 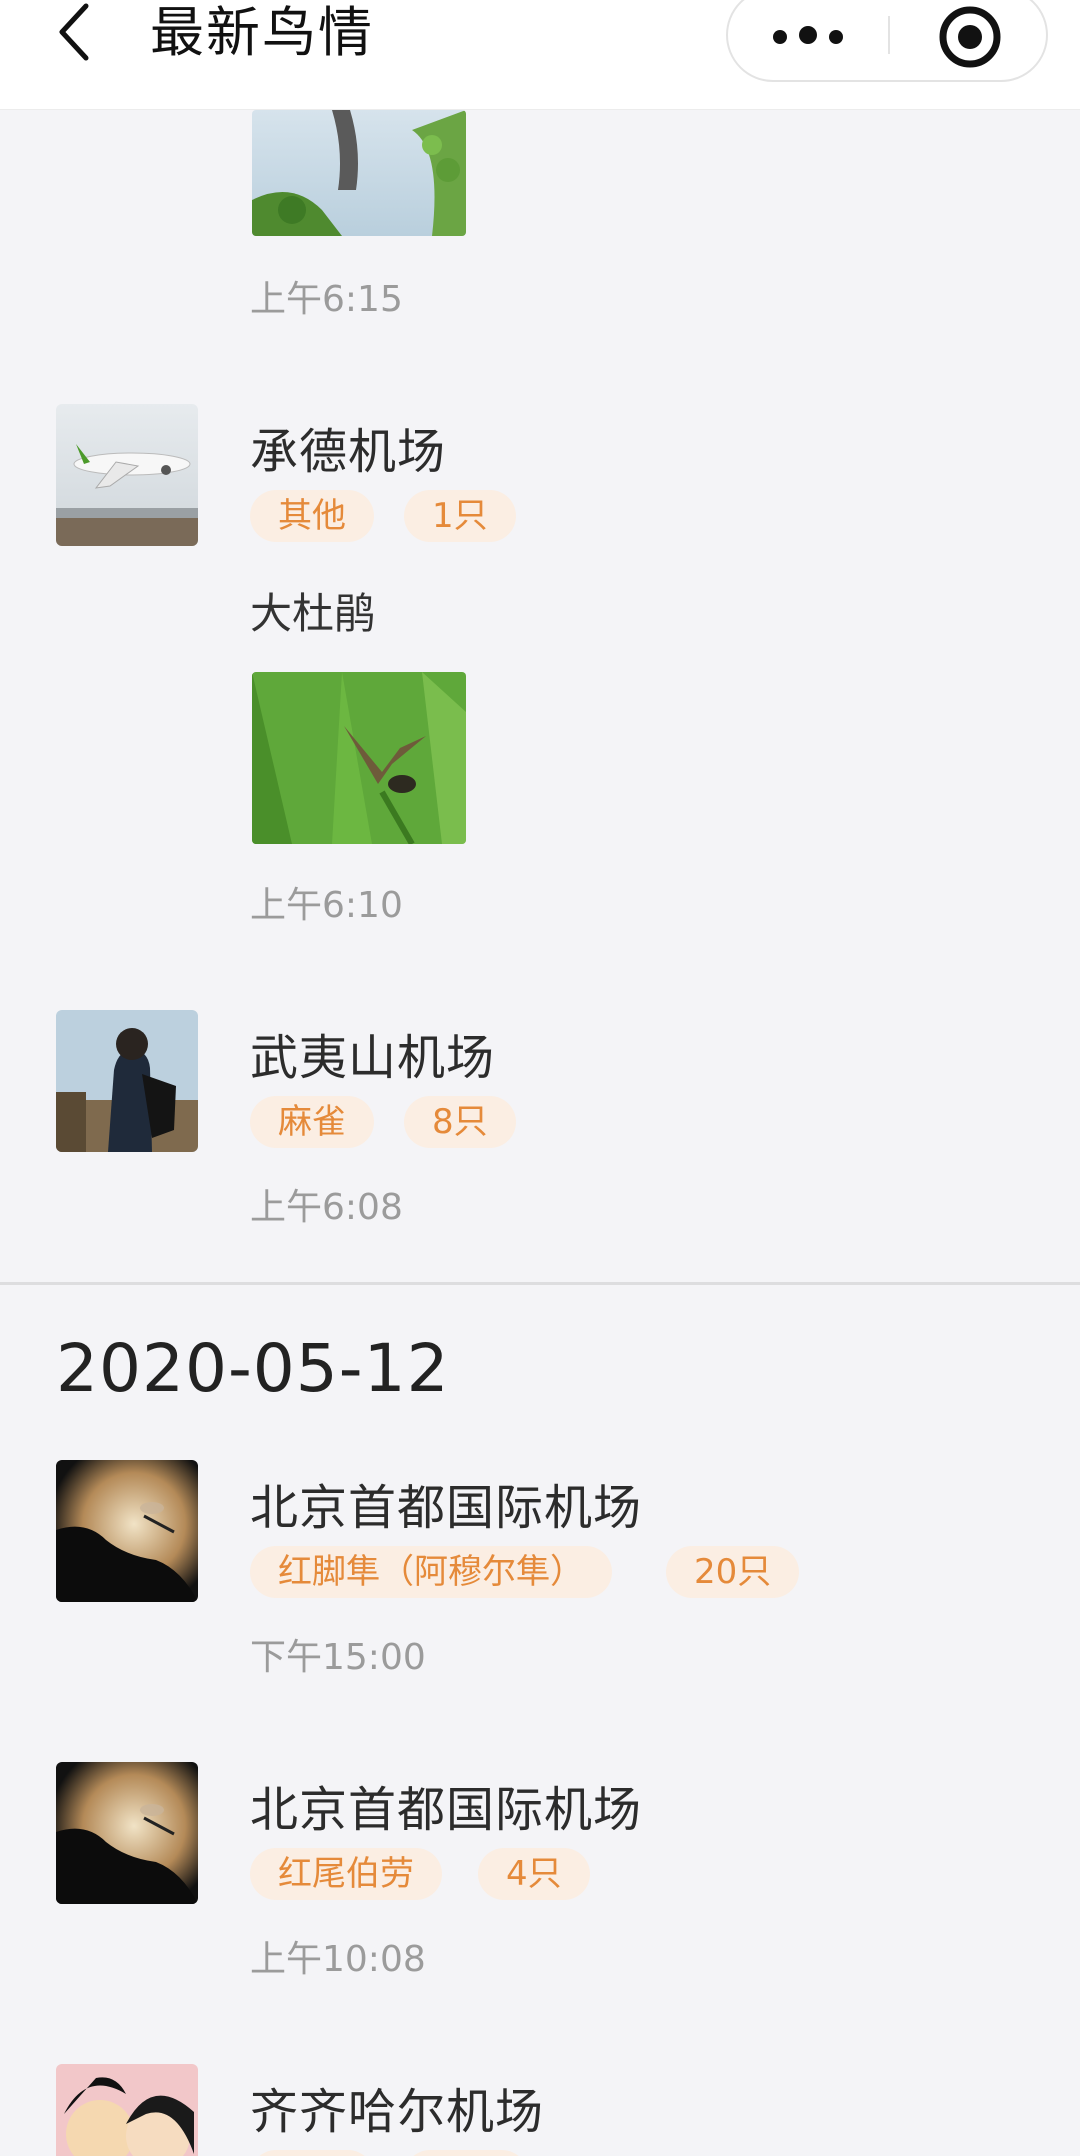 I want to click on record-time: 上午6:08, so click(x=326, y=1207).